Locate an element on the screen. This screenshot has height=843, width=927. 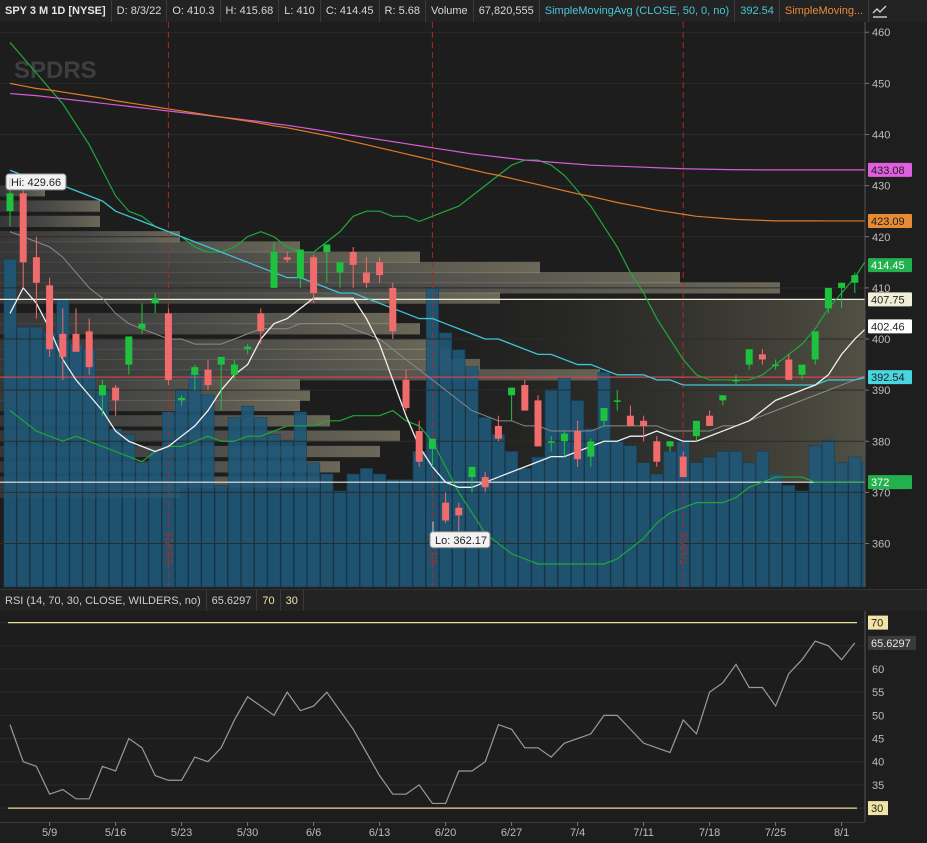
date-tick-label: 5/23 is located at coordinates (181, 833).